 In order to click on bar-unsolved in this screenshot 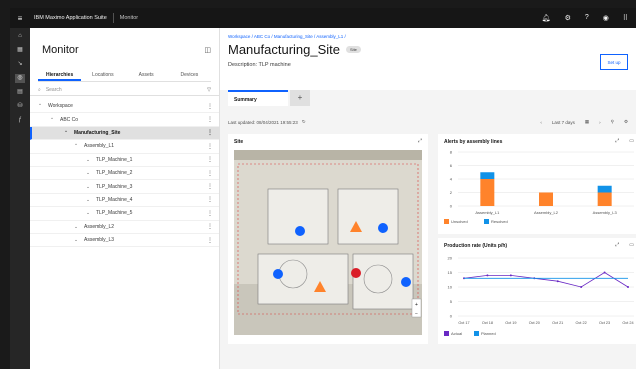, I will do `click(487, 192)`.